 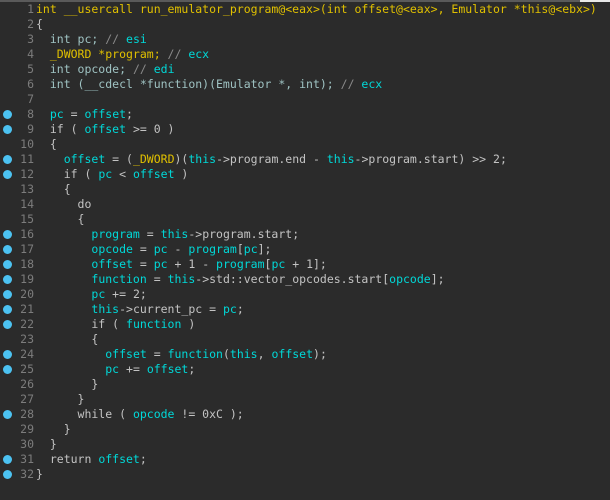 What do you see at coordinates (305, 69) in the screenshot?
I see `code-line: 5 int opcode; // edi` at bounding box center [305, 69].